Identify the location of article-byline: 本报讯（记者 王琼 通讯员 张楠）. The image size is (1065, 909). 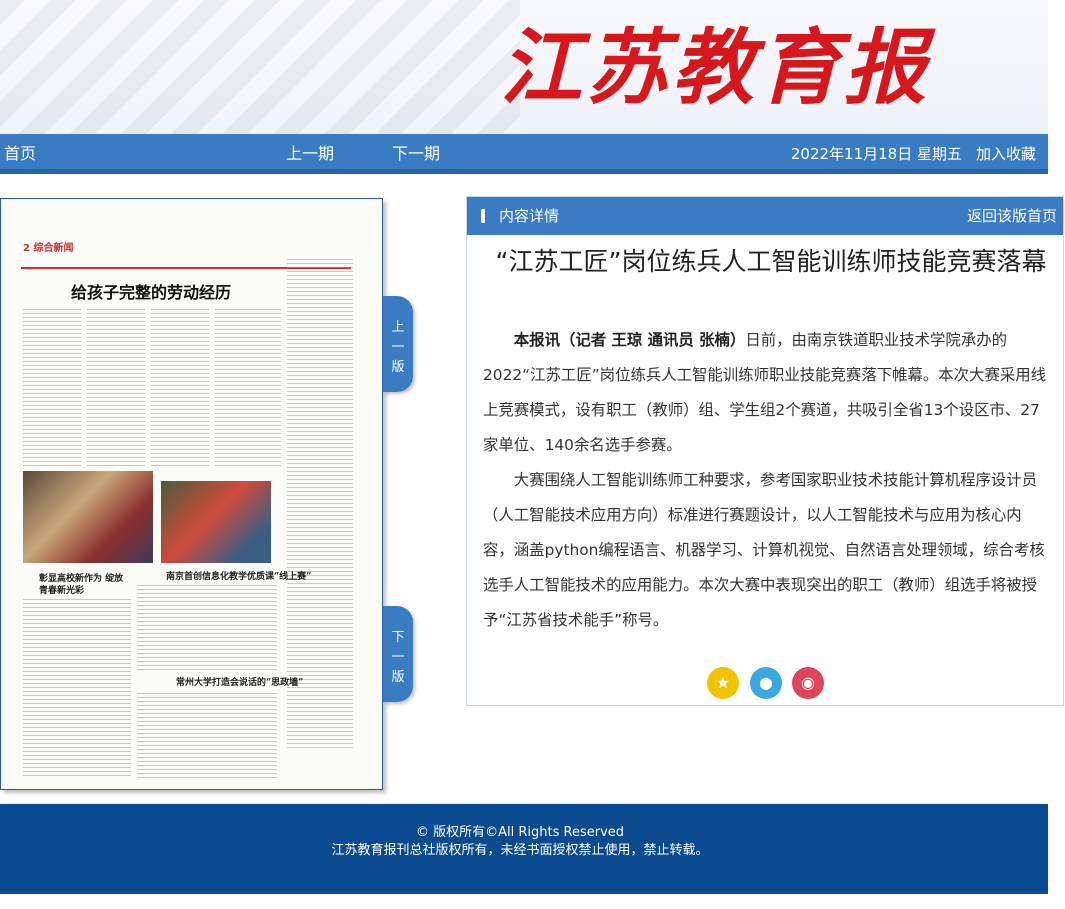
(629, 340).